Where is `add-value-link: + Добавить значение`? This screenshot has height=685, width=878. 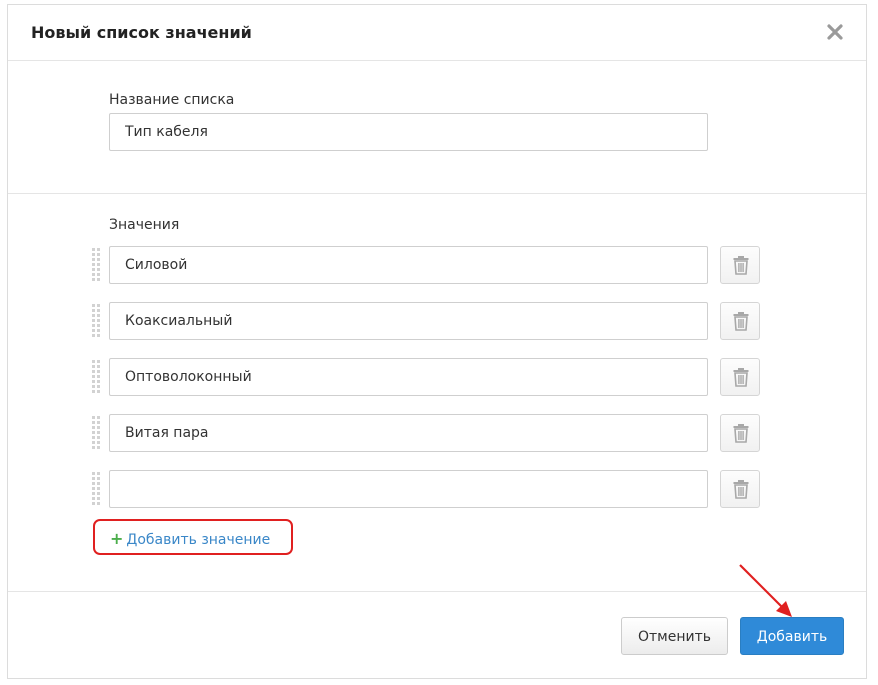
add-value-link: + Добавить значение is located at coordinates (190, 538).